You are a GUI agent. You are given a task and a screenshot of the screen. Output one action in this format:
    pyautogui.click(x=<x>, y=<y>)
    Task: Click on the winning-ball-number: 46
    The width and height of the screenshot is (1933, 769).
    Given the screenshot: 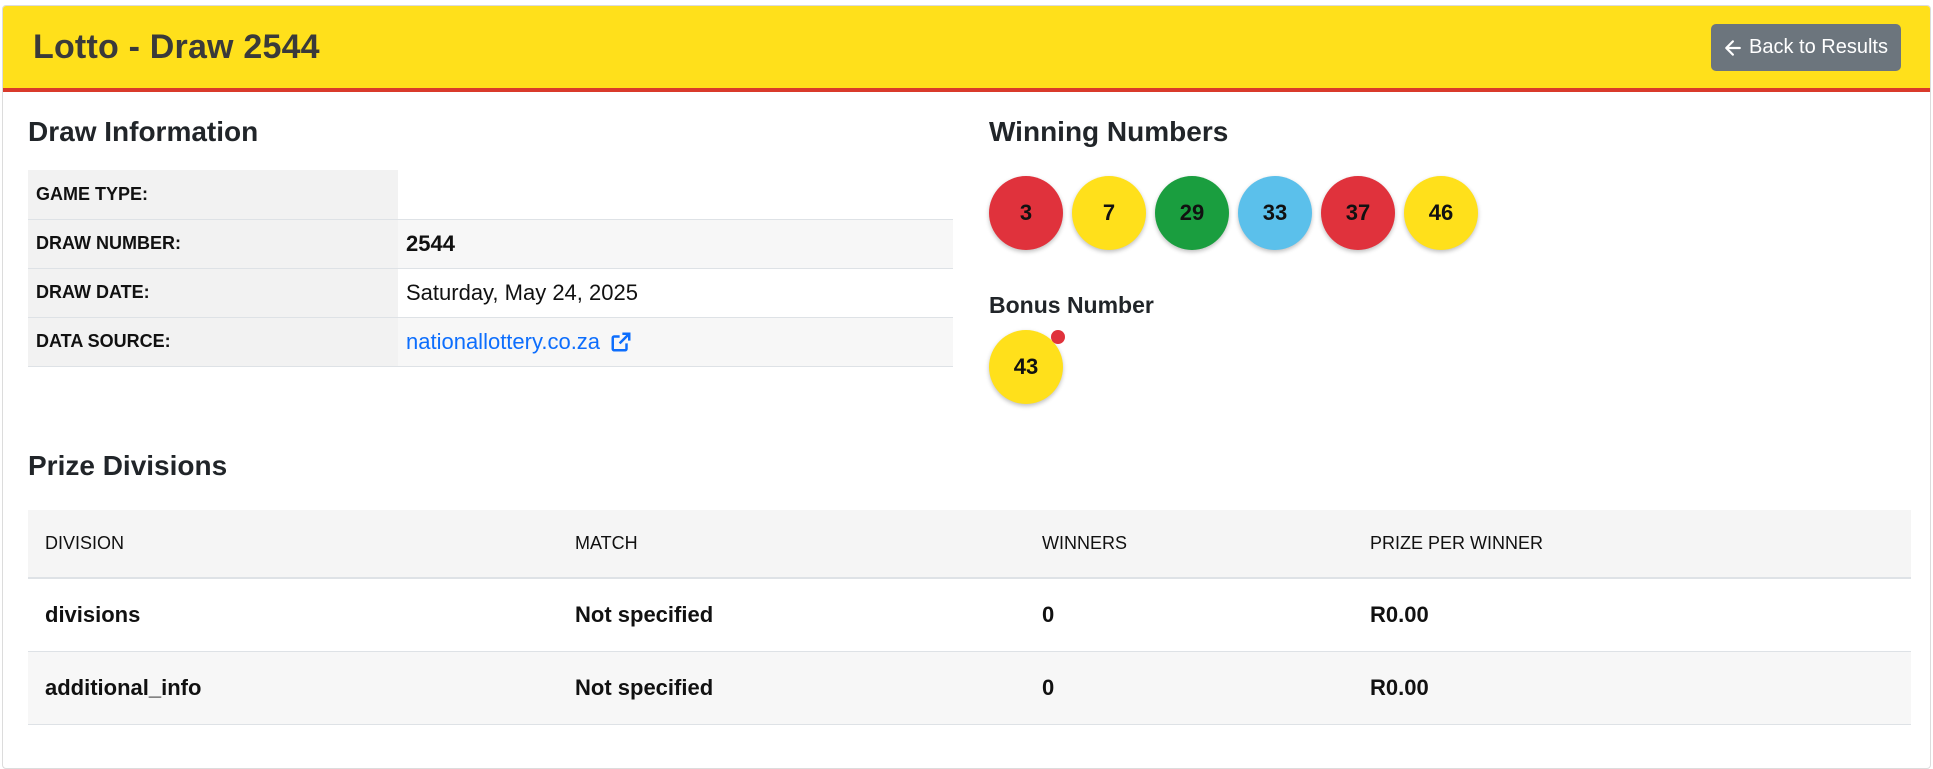 What is the action you would take?
    pyautogui.click(x=1441, y=212)
    